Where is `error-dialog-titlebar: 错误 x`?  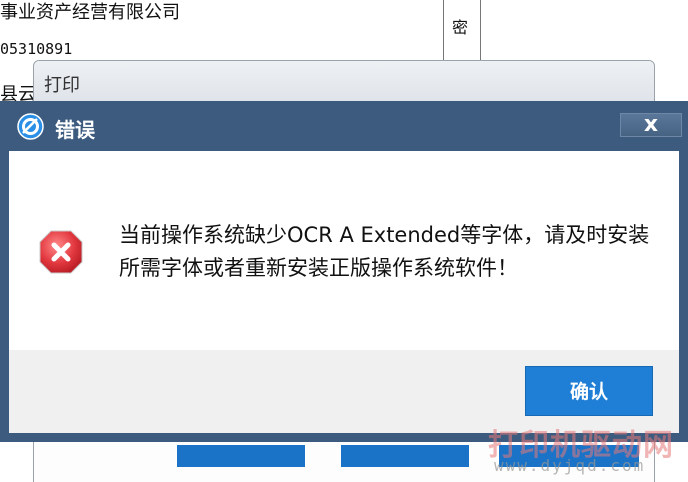
error-dialog-titlebar: 错误 x is located at coordinates (344, 126).